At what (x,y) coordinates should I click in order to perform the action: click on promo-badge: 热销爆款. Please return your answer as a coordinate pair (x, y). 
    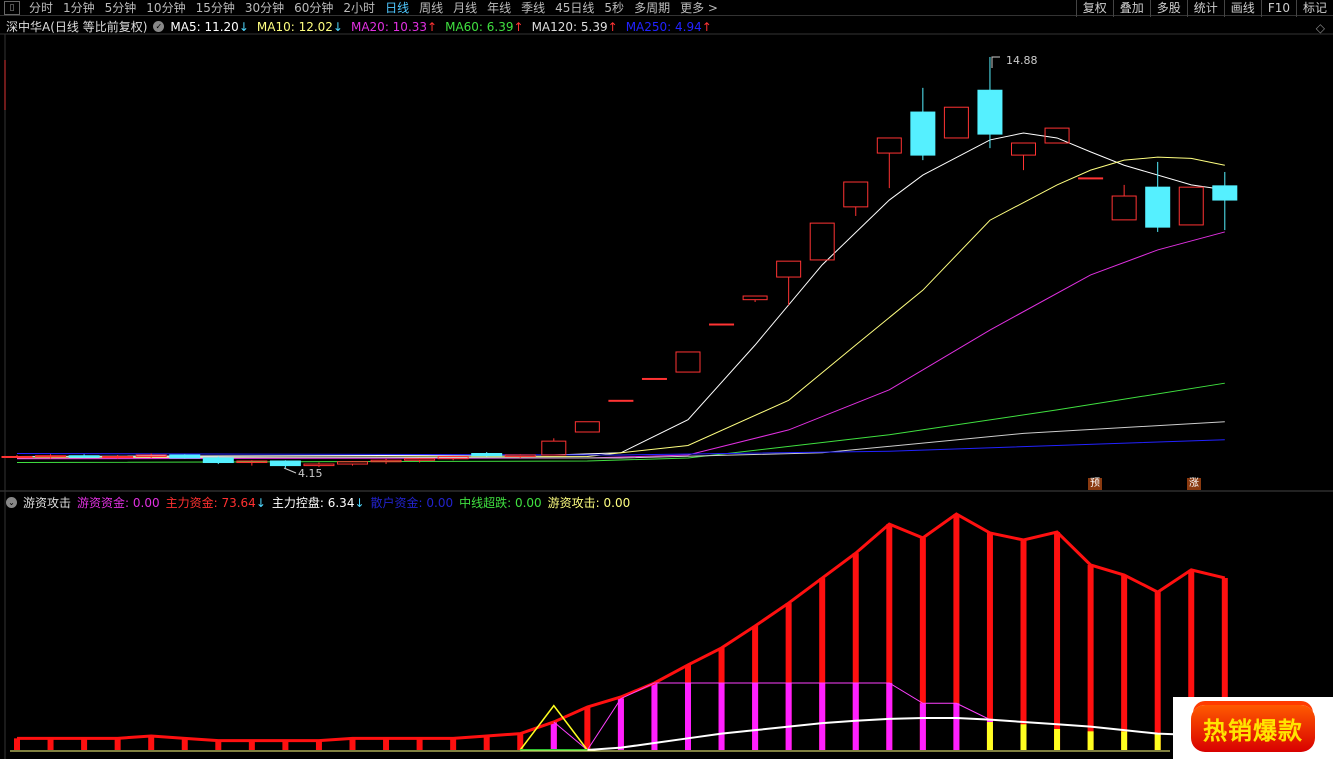
    Looking at the image, I should click on (1253, 728).